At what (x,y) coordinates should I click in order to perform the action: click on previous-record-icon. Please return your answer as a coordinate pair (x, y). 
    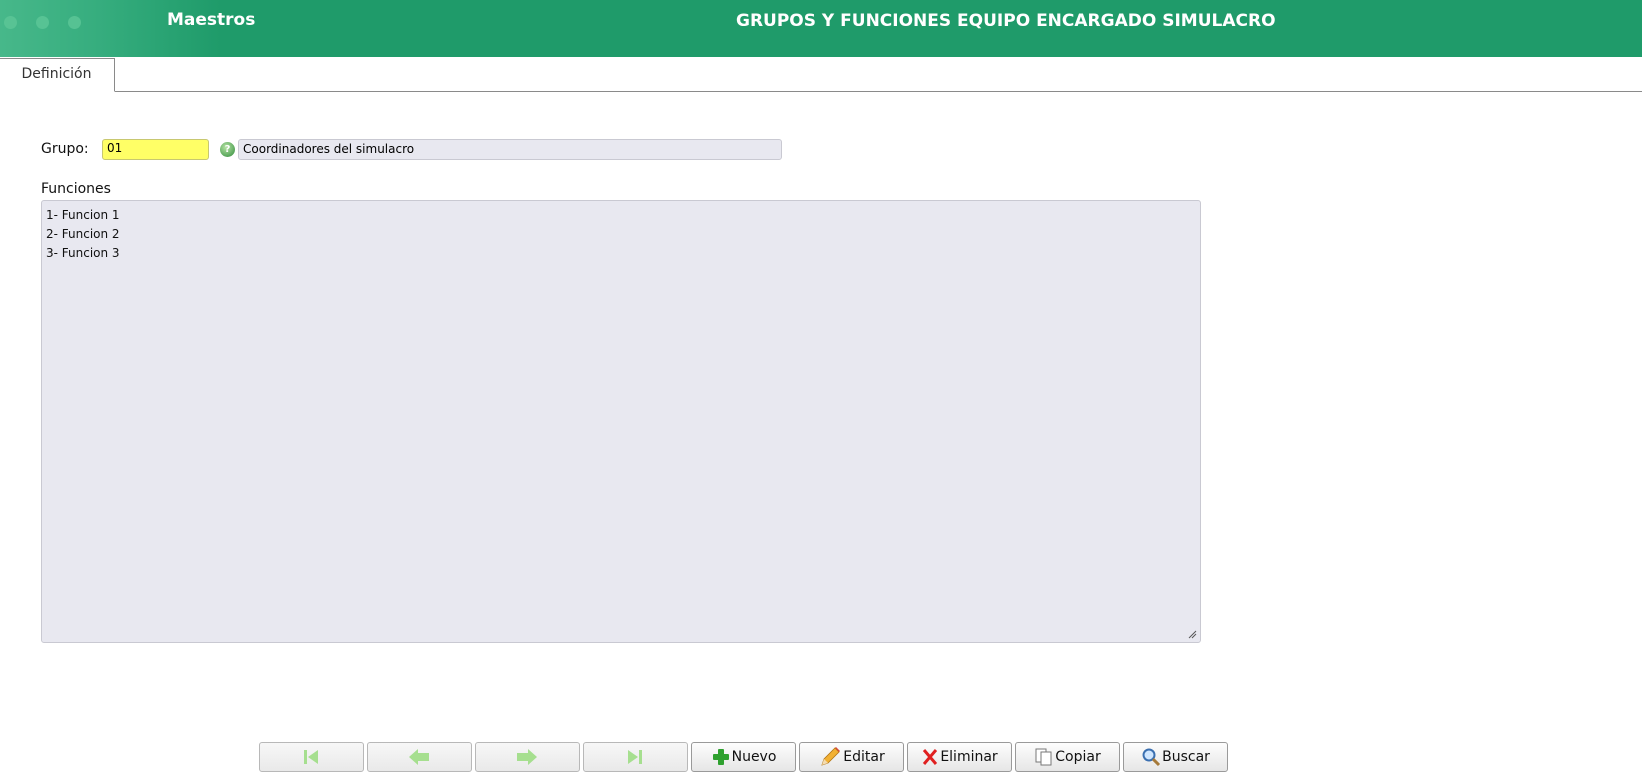
    Looking at the image, I should click on (419, 757).